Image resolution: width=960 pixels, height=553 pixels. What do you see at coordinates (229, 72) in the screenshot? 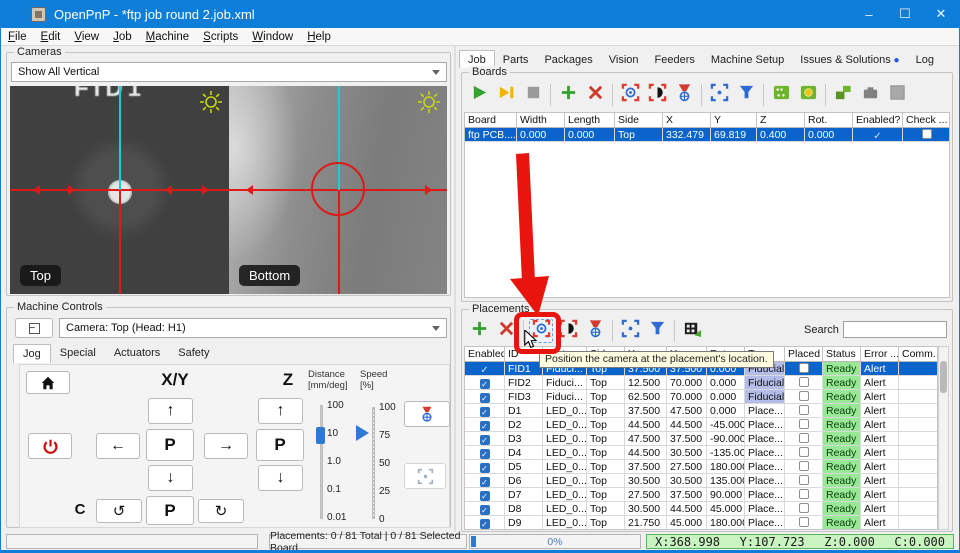
I see `camera-layout-select: Show All Vertical` at bounding box center [229, 72].